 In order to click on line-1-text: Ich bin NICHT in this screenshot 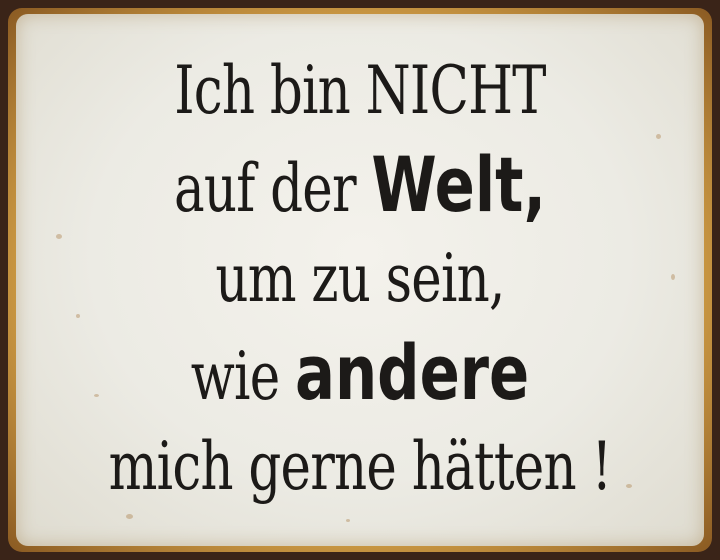, I will do `click(360, 90)`.